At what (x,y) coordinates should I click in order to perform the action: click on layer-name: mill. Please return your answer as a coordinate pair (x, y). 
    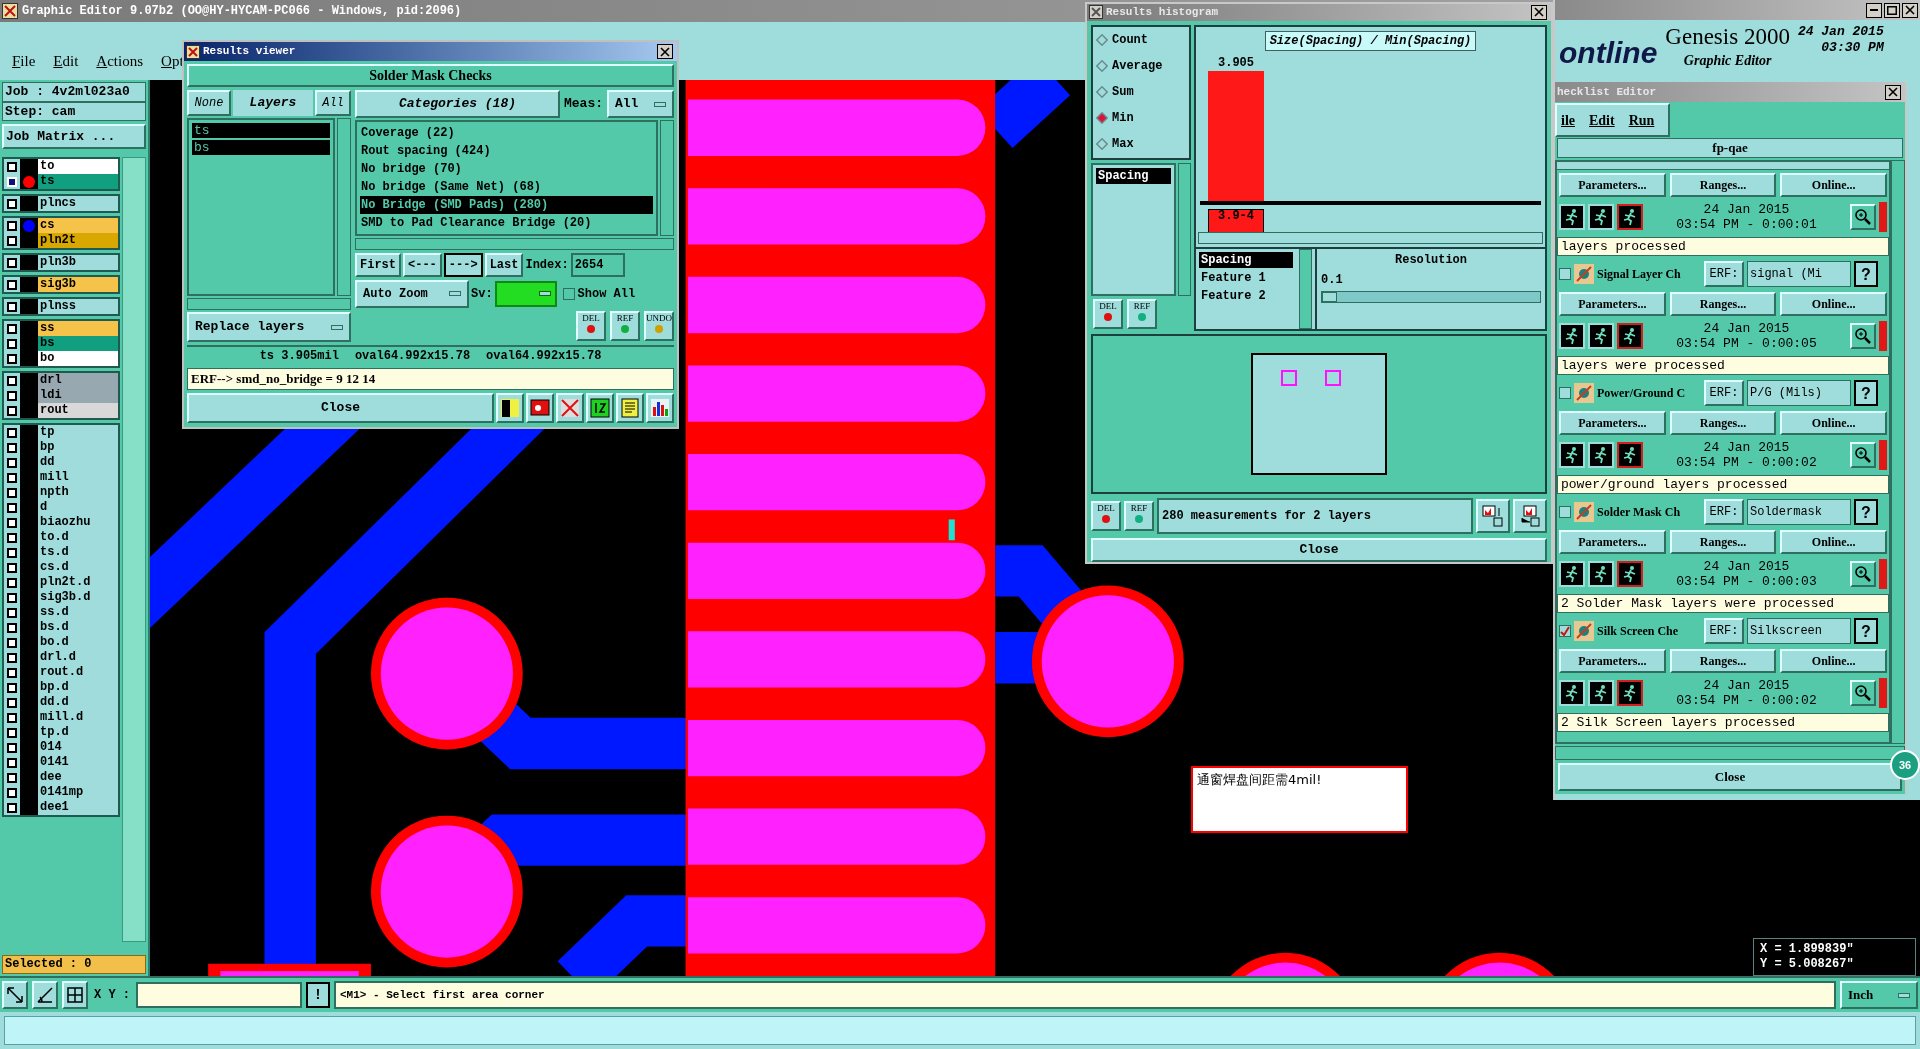
    Looking at the image, I should click on (78, 477).